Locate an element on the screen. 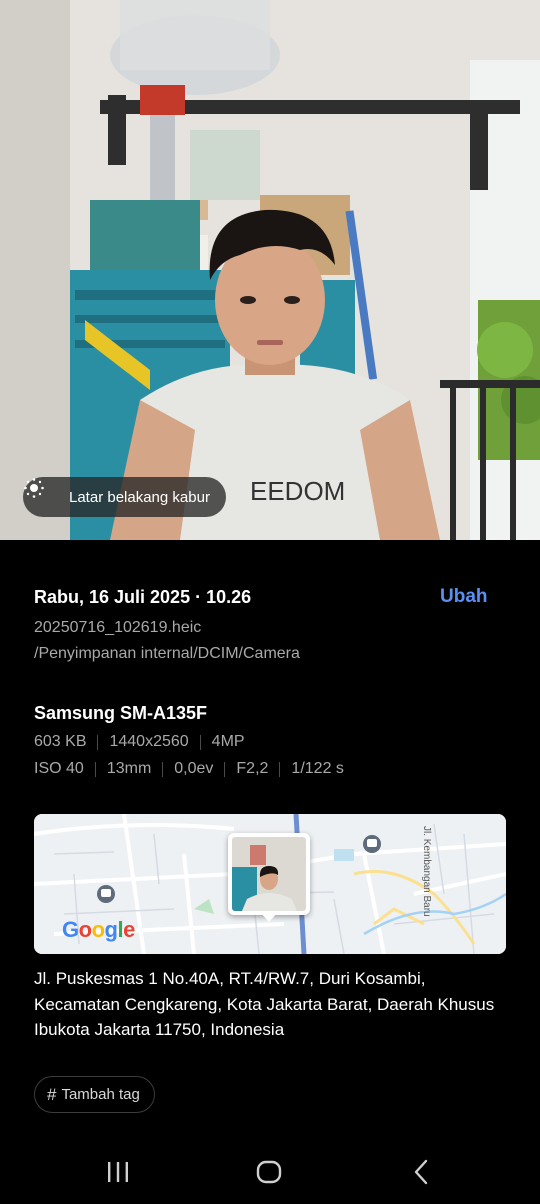 Image resolution: width=540 pixels, height=1204 pixels. recents-icon is located at coordinates (118, 1172).